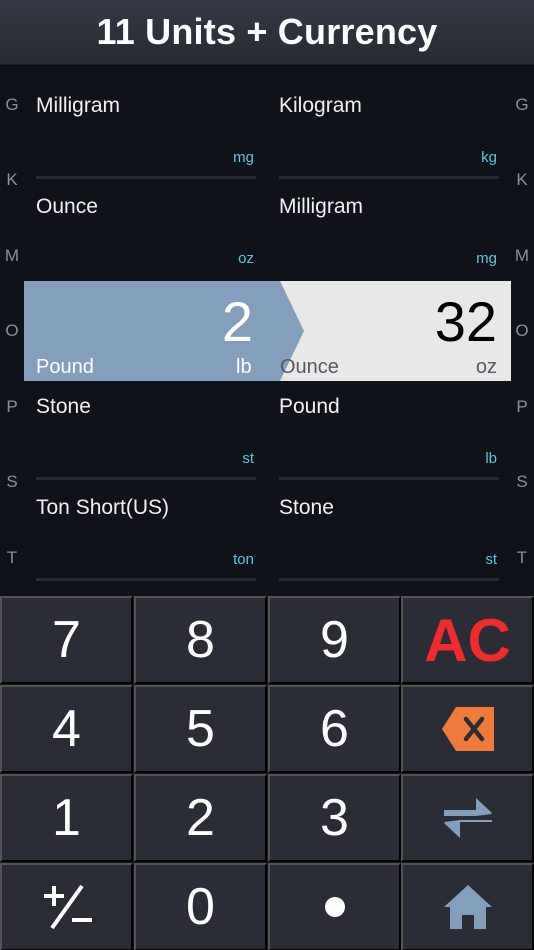  What do you see at coordinates (244, 367) in the screenshot?
I see `from-unit-abbr: lb` at bounding box center [244, 367].